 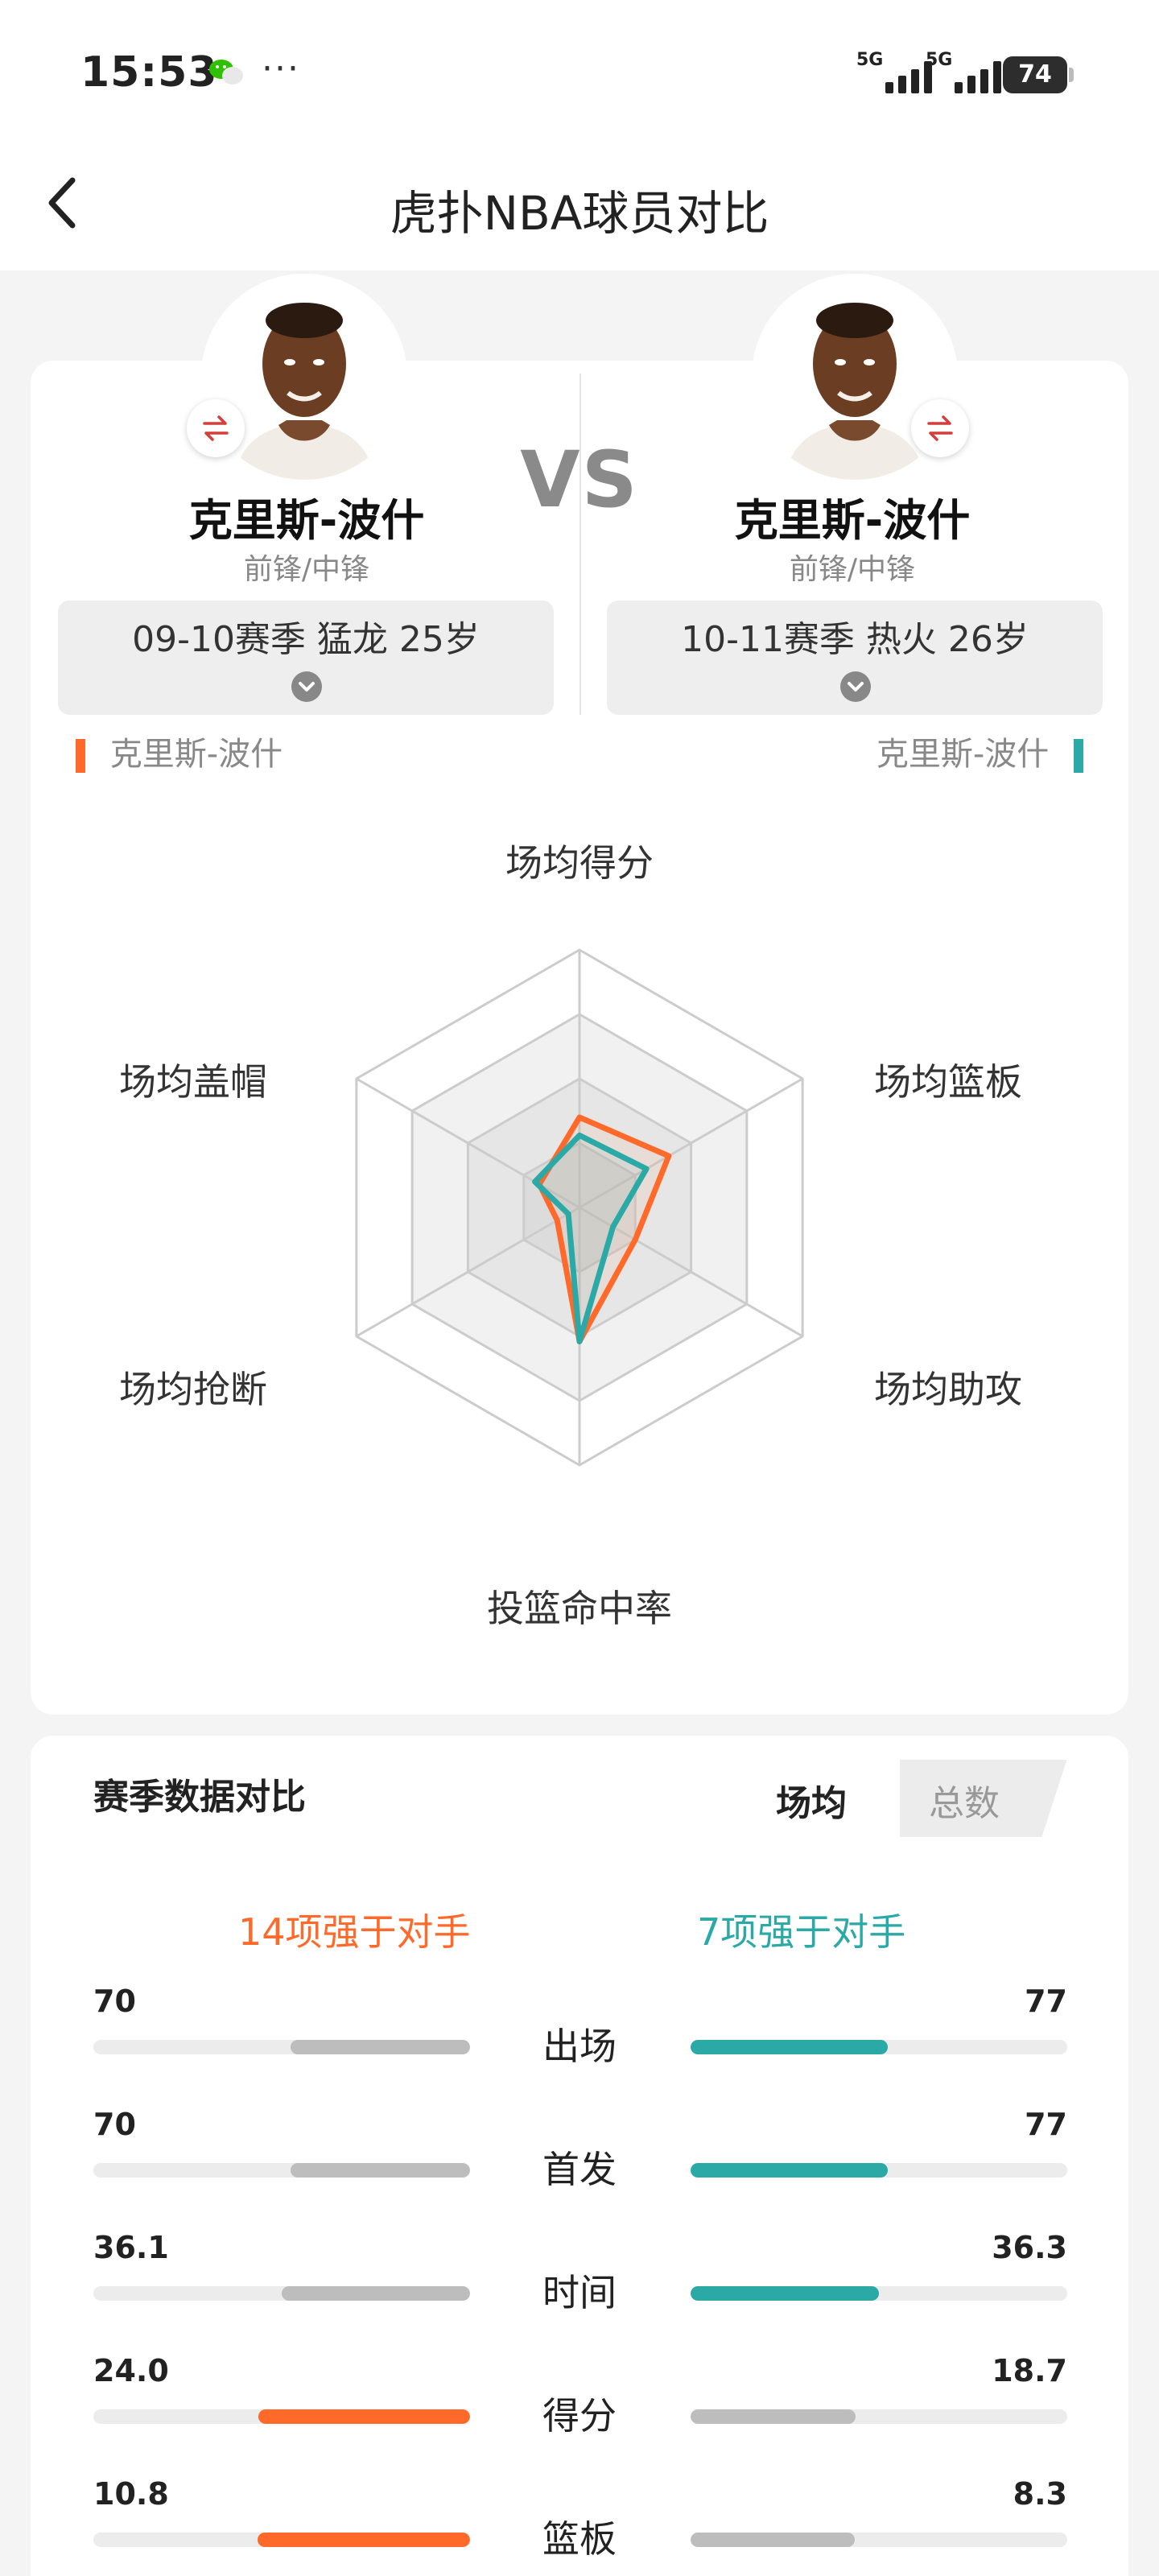 What do you see at coordinates (226, 72) in the screenshot?
I see `wechat-icon` at bounding box center [226, 72].